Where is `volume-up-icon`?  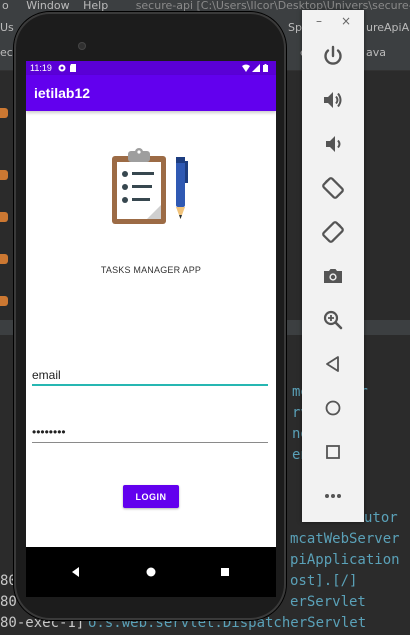 volume-up-icon is located at coordinates (333, 100).